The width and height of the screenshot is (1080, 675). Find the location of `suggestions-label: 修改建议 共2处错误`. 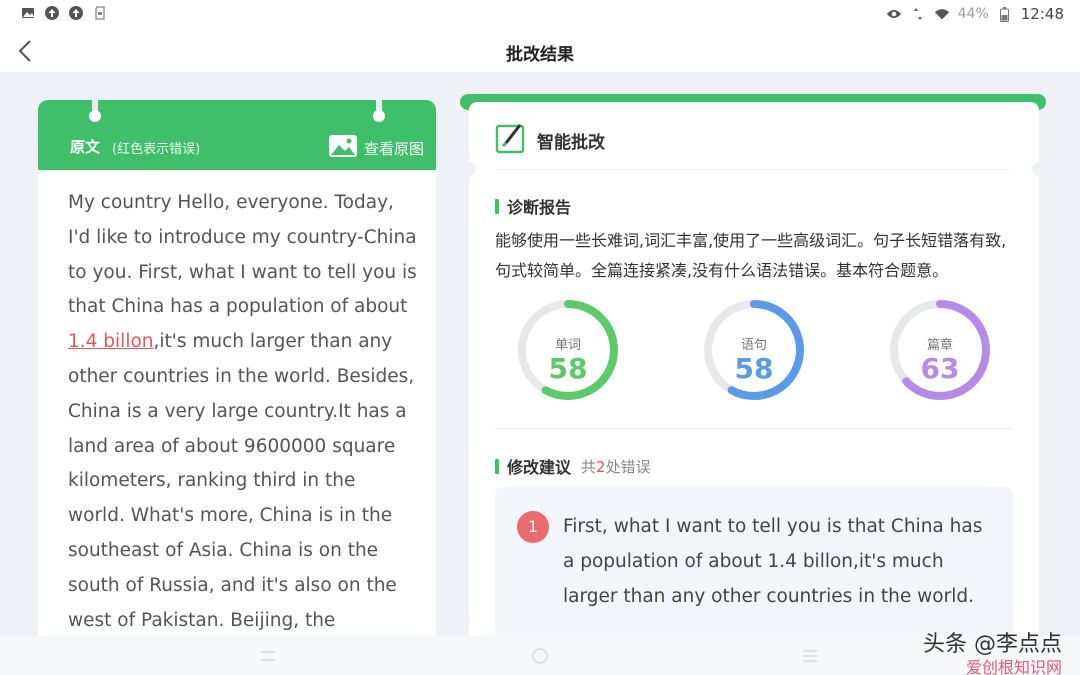

suggestions-label: 修改建议 共2处错误 is located at coordinates (573, 466).